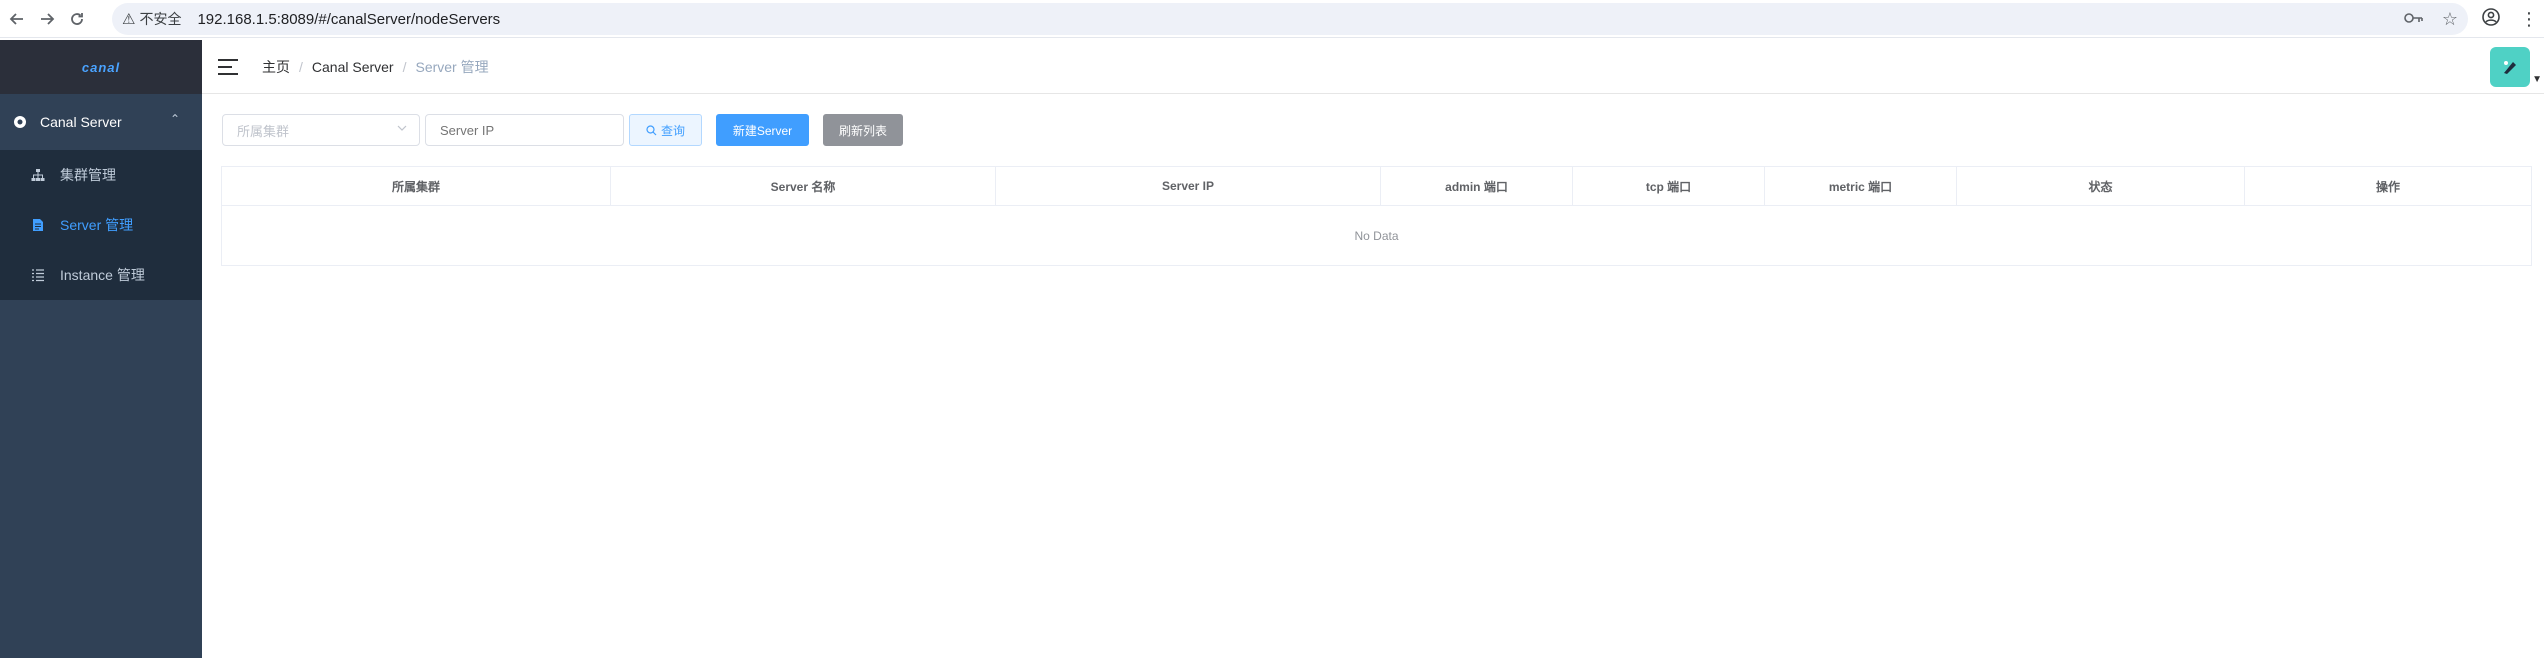 This screenshot has height=658, width=2544. Describe the element at coordinates (353, 67) in the screenshot. I see `breadcrumb-canal-server: Canal Server` at that location.